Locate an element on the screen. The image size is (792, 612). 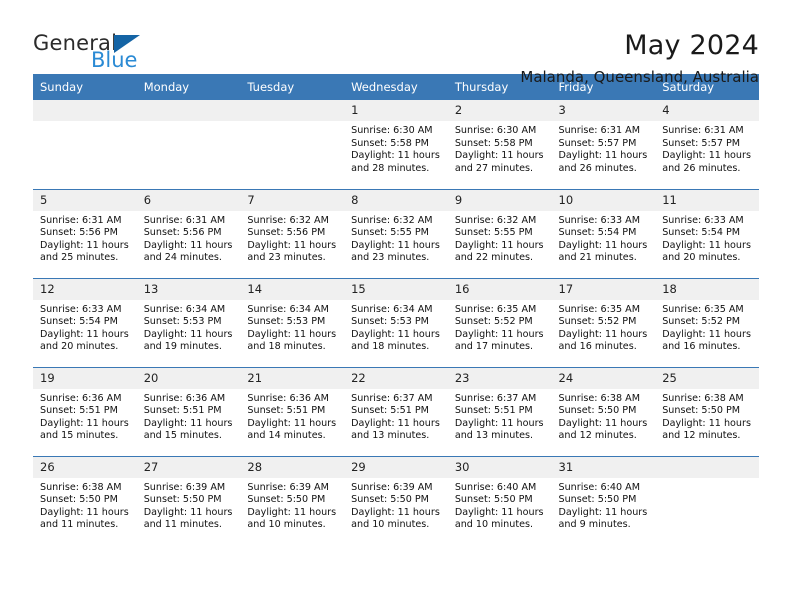
day-number: 26 is located at coordinates (85, 467).